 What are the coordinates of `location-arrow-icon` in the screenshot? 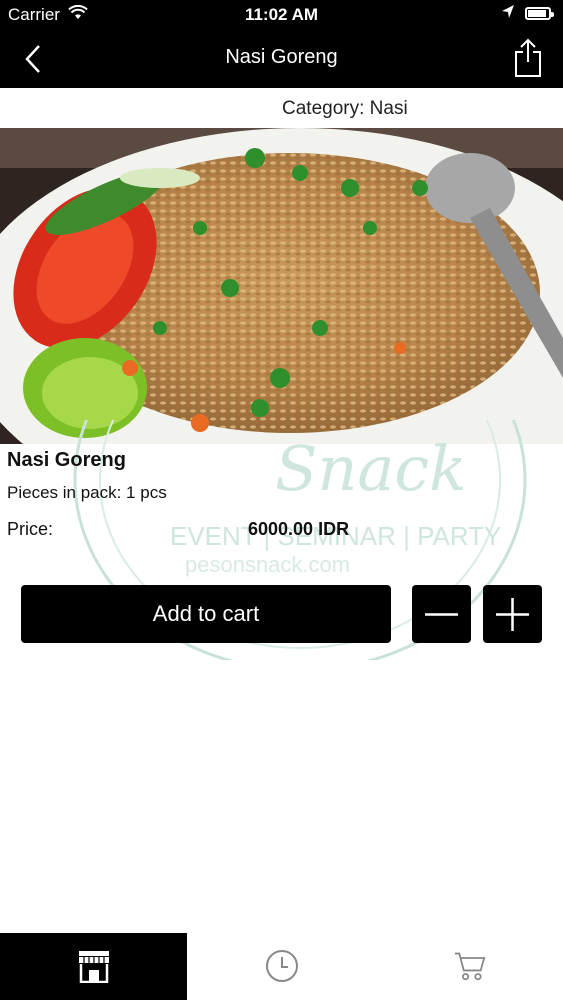 It's located at (508, 14).